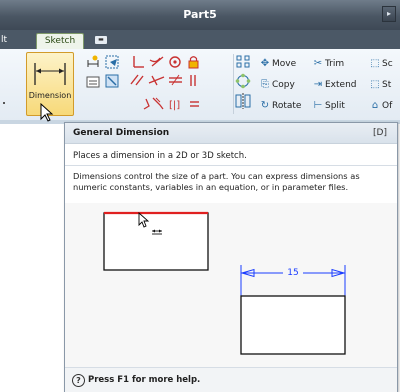  I want to click on panel-separator, so click(233, 84).